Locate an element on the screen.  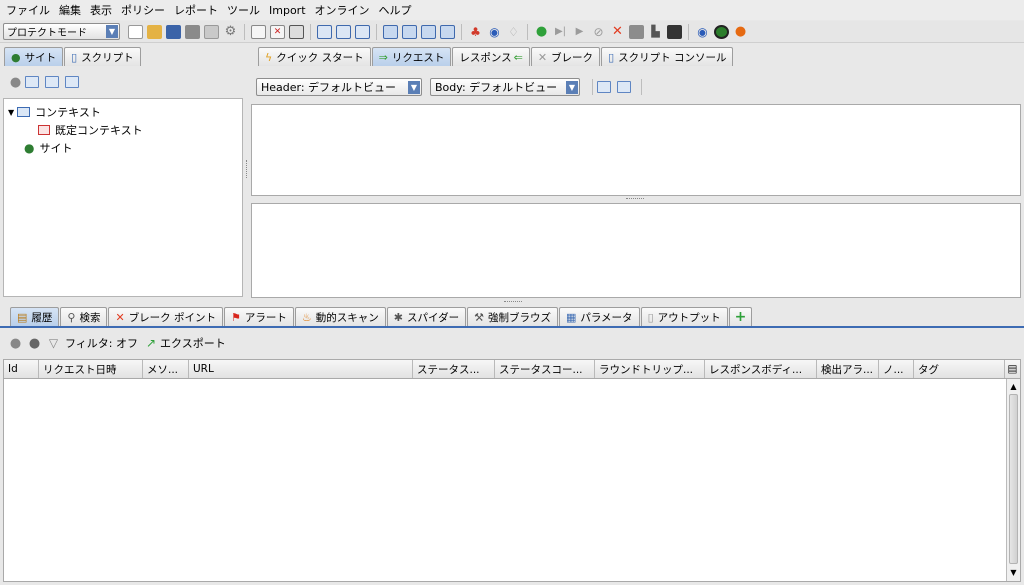
pin-tabs-icon is located at coordinates (296, 31).